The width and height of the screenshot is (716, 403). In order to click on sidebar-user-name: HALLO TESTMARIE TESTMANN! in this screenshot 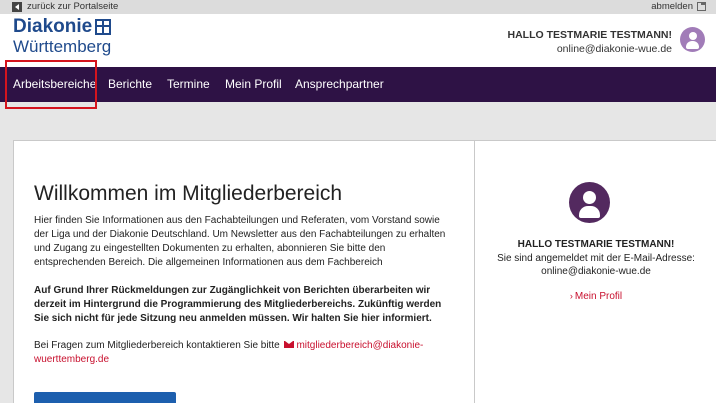, I will do `click(596, 244)`.